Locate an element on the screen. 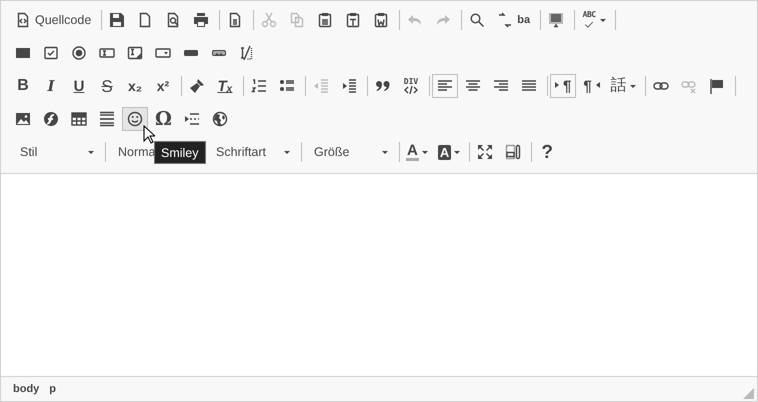 The height and width of the screenshot is (402, 758). table-icon is located at coordinates (79, 119).